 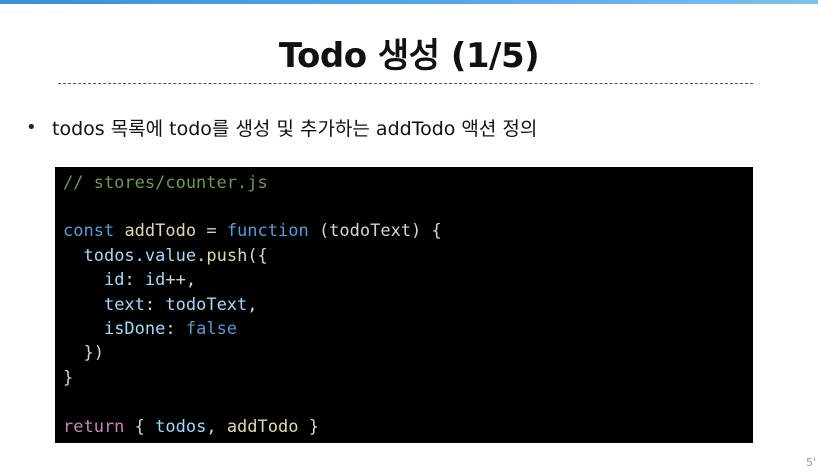 I want to click on code-return-keyword: return, so click(x=94, y=427).